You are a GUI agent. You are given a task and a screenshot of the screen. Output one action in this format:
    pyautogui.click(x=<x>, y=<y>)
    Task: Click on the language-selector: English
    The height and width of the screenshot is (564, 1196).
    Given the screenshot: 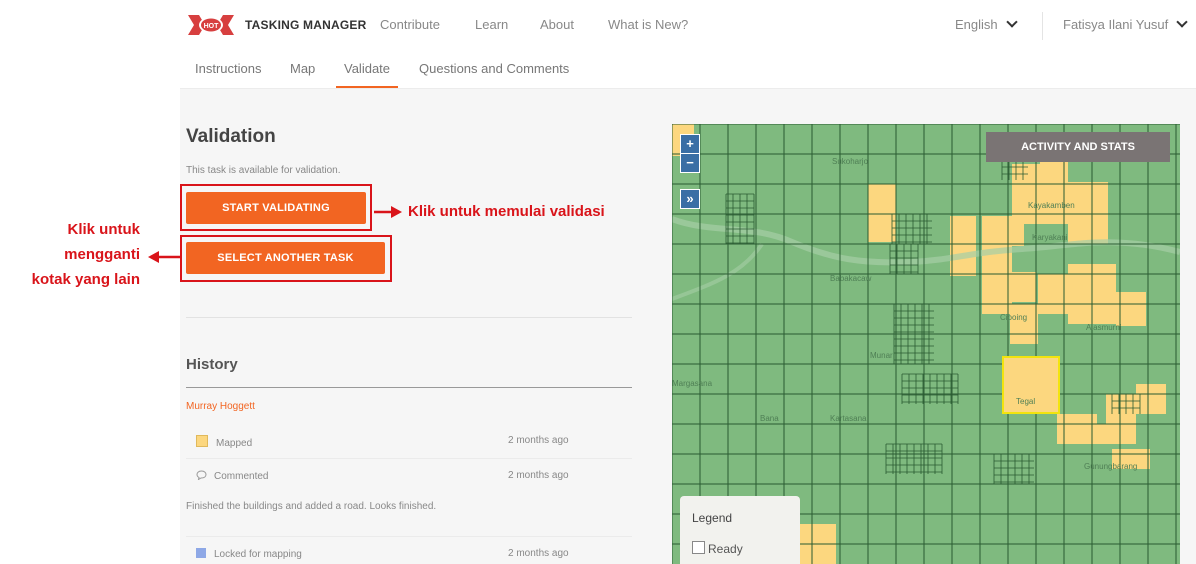 What is the action you would take?
    pyautogui.click(x=986, y=24)
    